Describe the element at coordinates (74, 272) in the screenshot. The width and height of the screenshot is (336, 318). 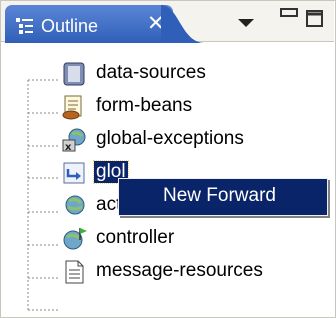
I see `message-resources-icon` at that location.